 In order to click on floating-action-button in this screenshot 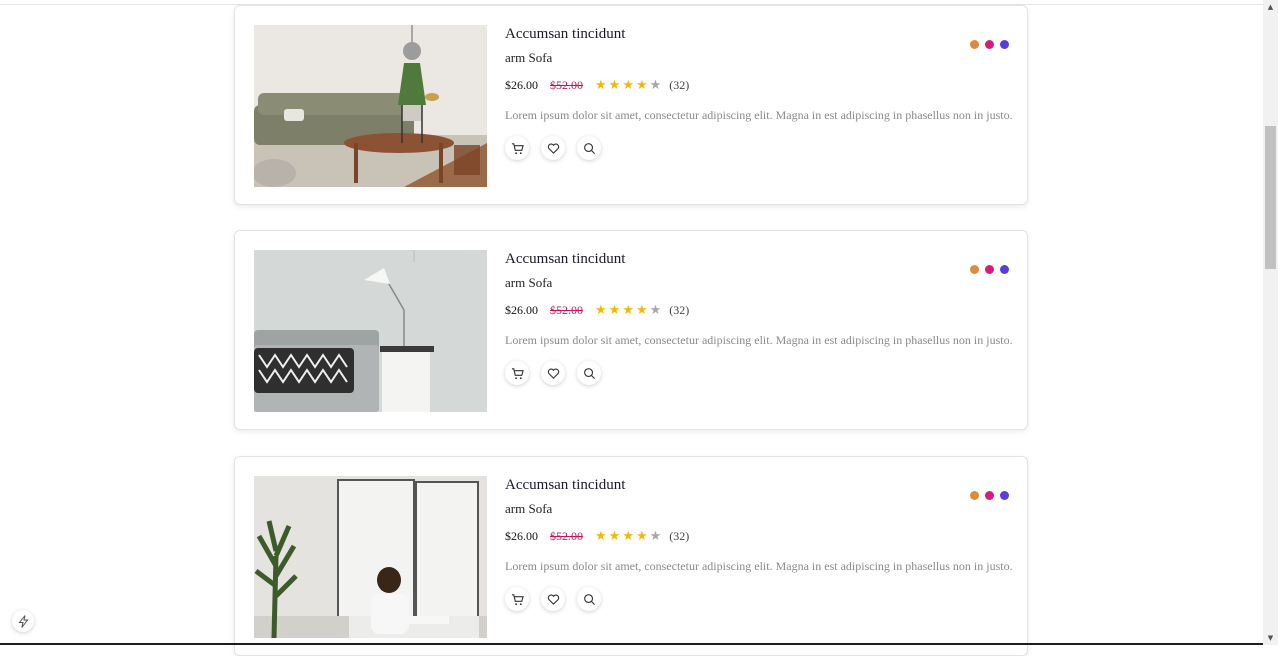, I will do `click(23, 621)`.